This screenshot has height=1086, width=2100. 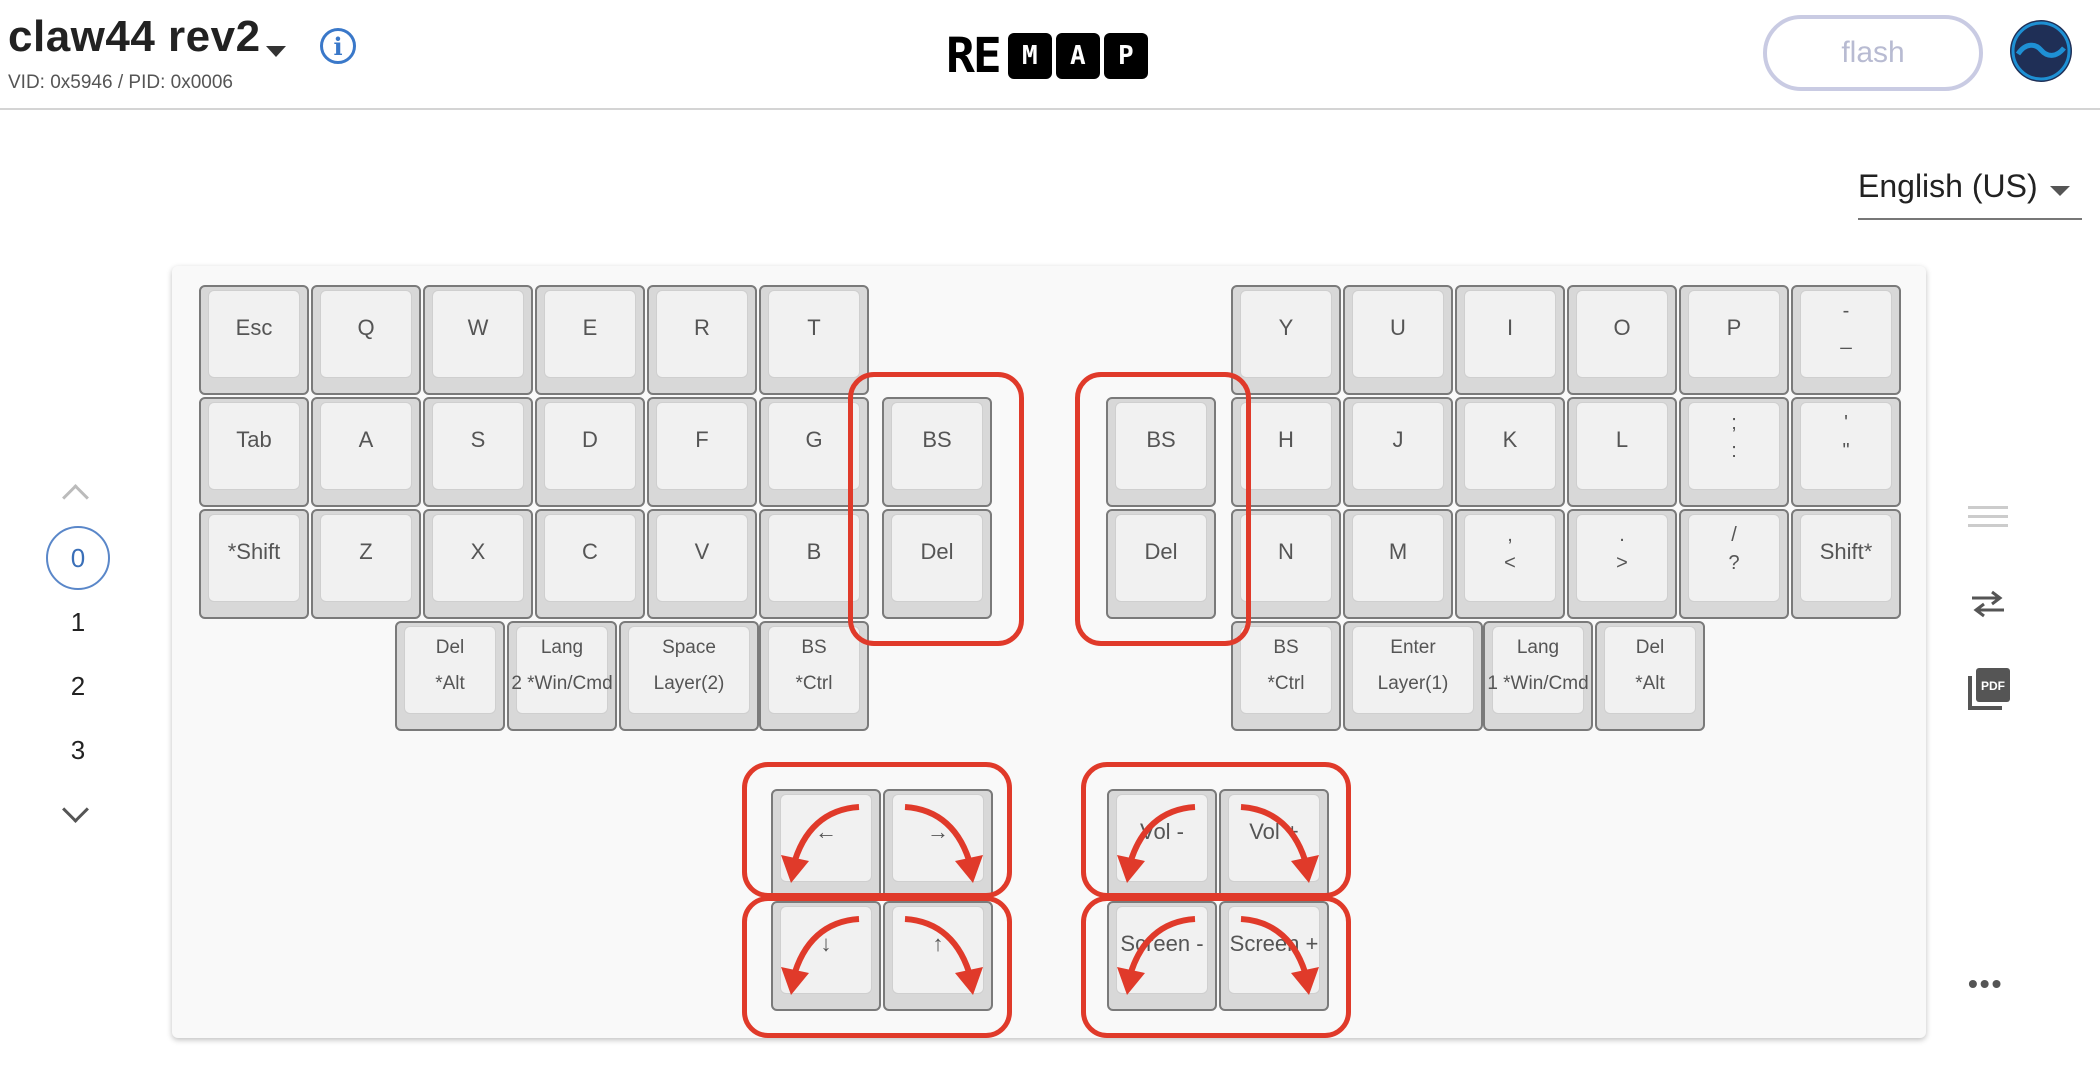 I want to click on key: Enter Layer(1), so click(x=1413, y=676).